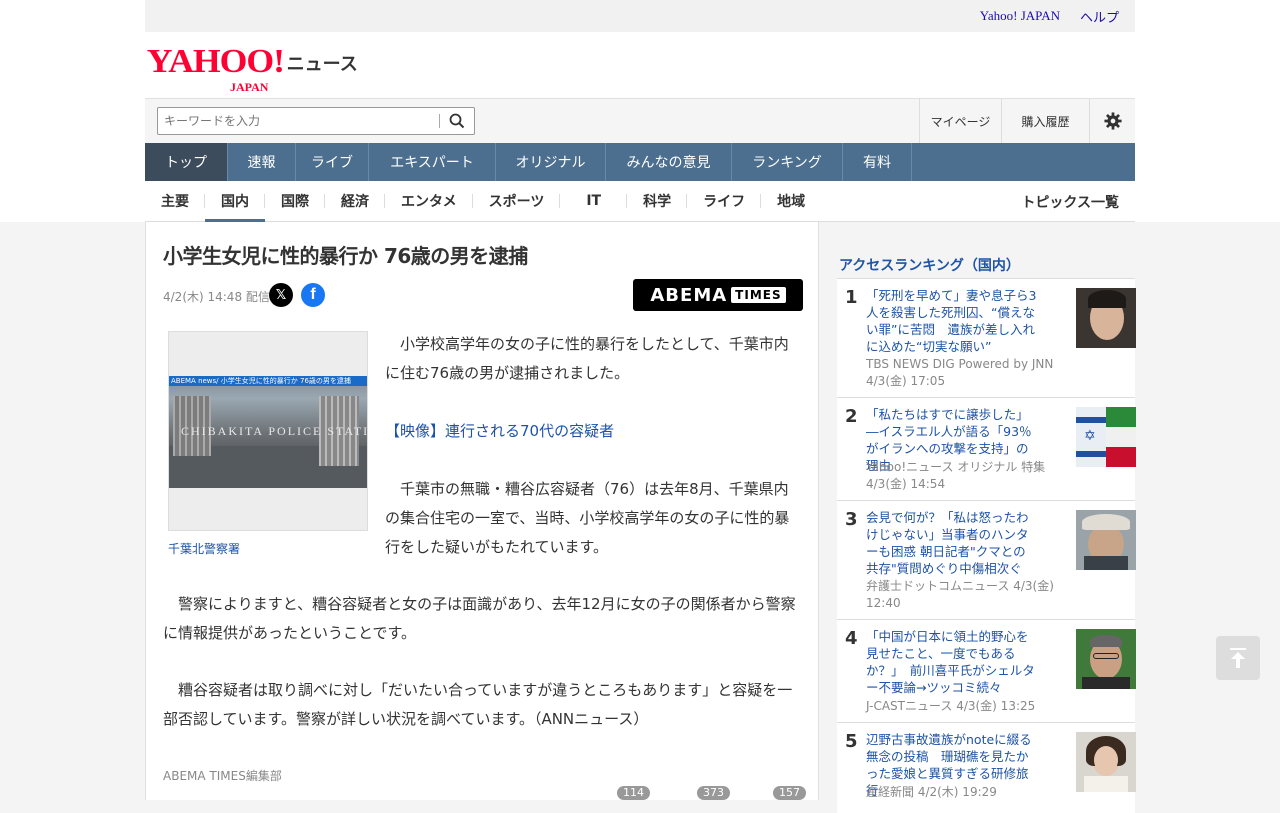 The image size is (1280, 813). What do you see at coordinates (851, 638) in the screenshot?
I see `ranking-number: 4` at bounding box center [851, 638].